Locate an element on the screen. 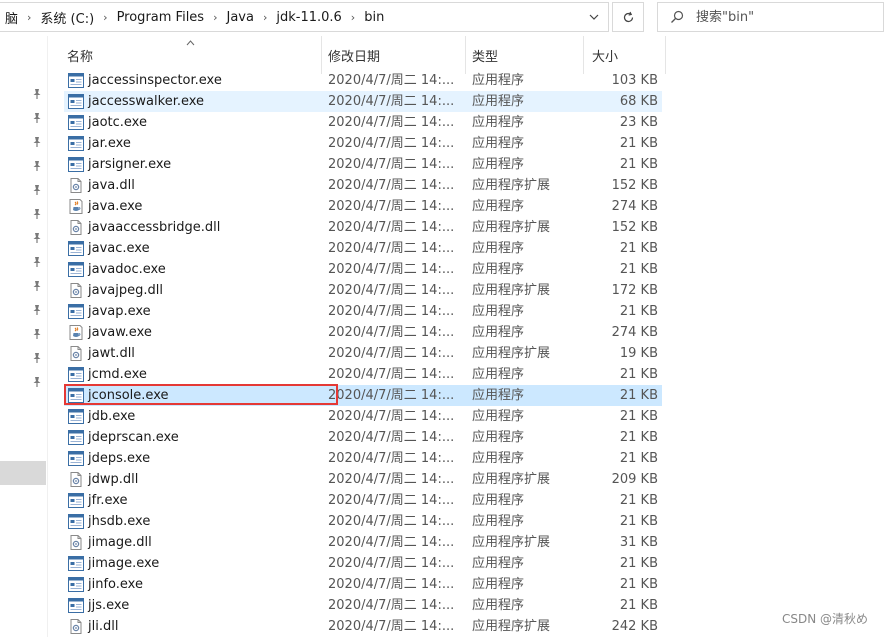 The height and width of the screenshot is (638, 884). navigation-pane is located at coordinates (24, 336).